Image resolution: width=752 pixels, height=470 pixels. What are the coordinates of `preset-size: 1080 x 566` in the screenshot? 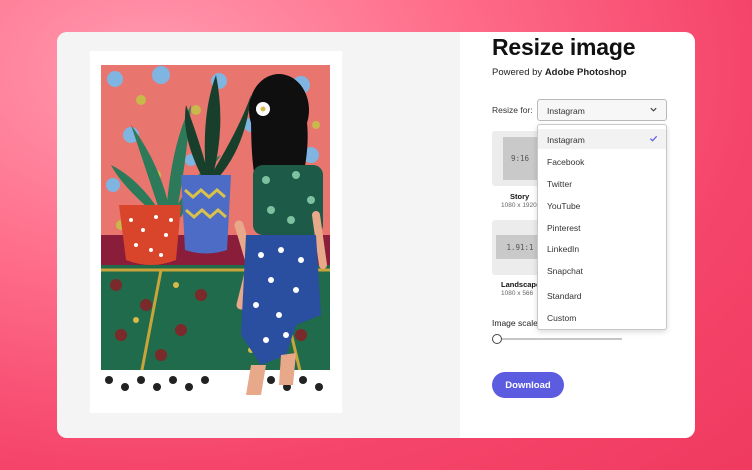 It's located at (517, 293).